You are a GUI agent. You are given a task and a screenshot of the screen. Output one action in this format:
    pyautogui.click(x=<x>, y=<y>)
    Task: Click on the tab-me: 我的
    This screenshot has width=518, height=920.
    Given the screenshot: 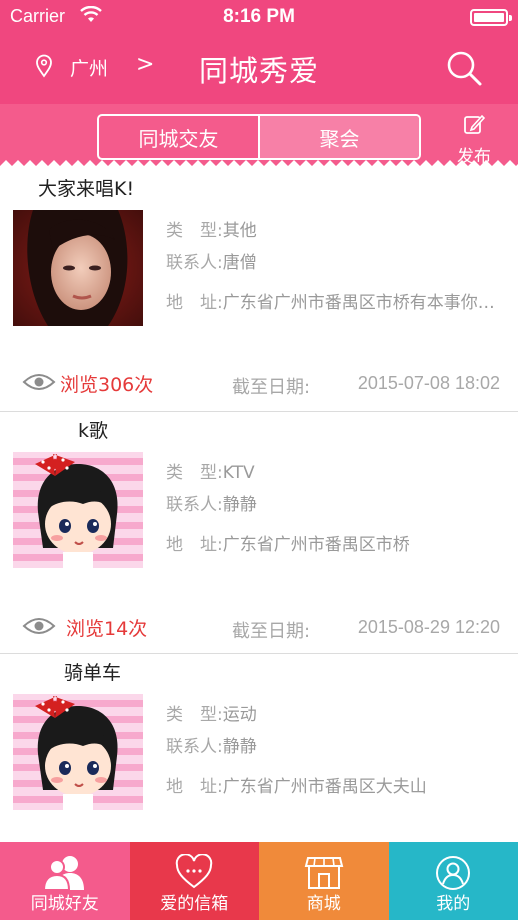 What is the action you would take?
    pyautogui.click(x=453, y=881)
    